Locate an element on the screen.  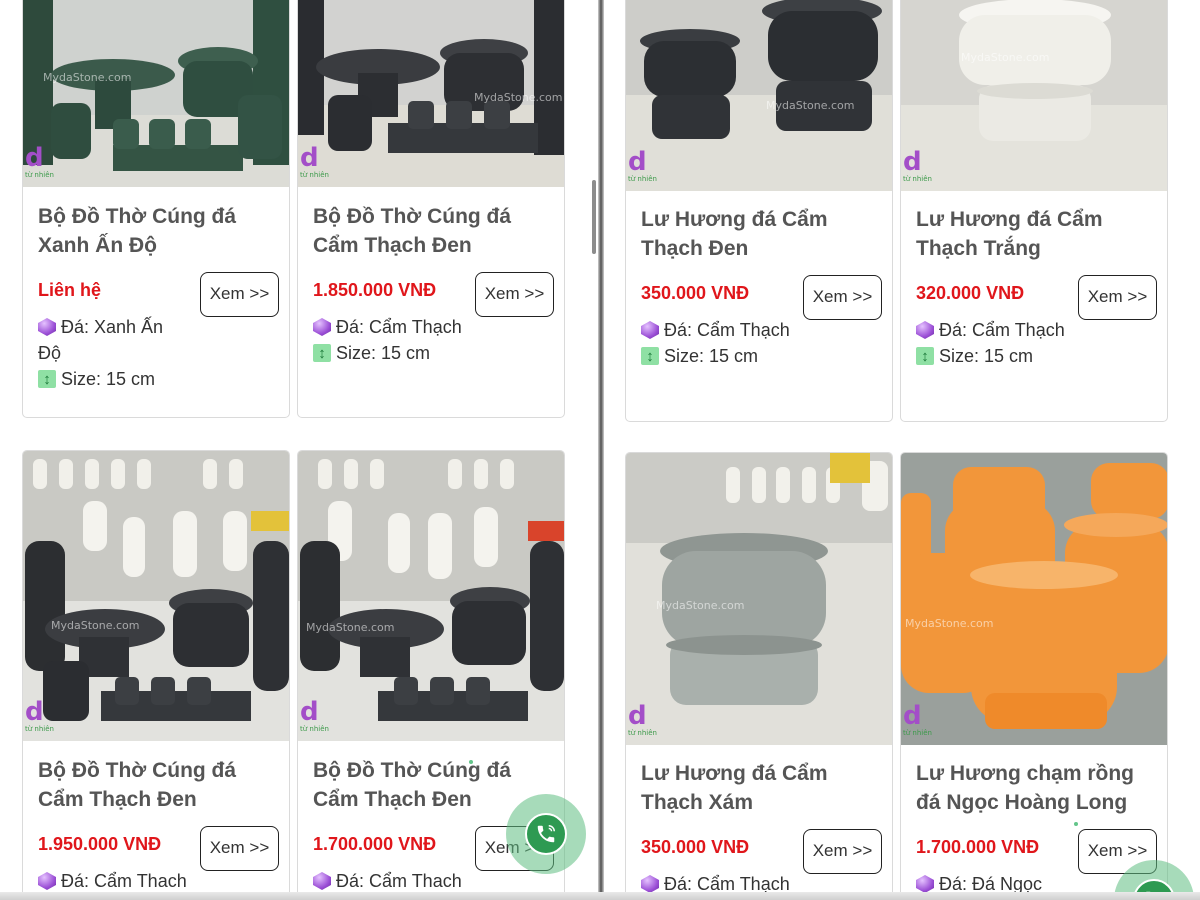
call-button is located at coordinates (546, 834).